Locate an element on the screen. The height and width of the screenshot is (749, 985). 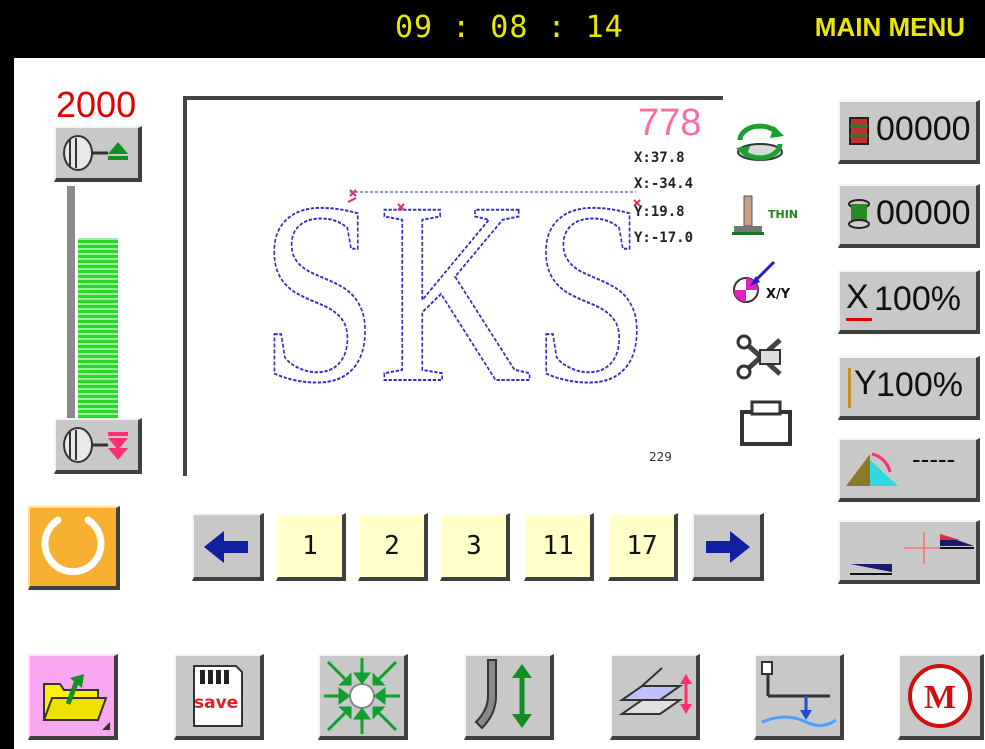
center-origin-button is located at coordinates (363, 697).